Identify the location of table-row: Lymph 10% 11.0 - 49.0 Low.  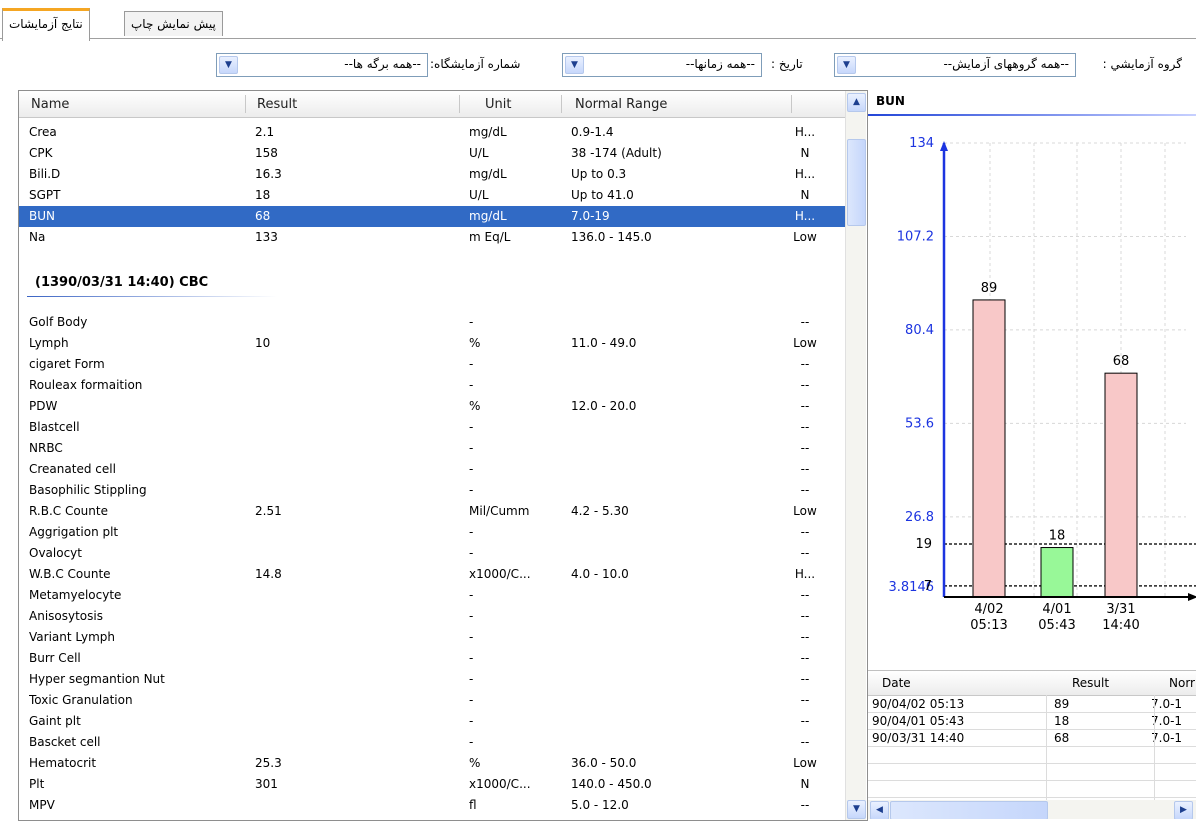
(432, 343).